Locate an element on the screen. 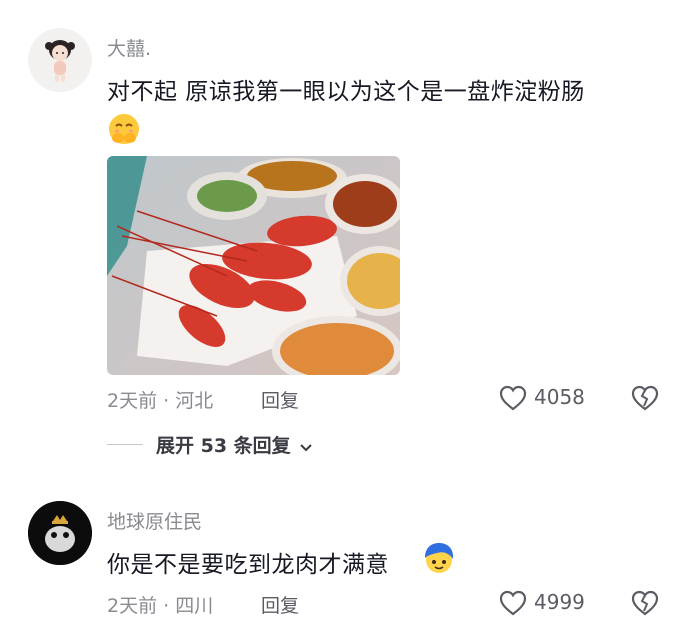  comment-meta: 2天前 · 河北 is located at coordinates (160, 401).